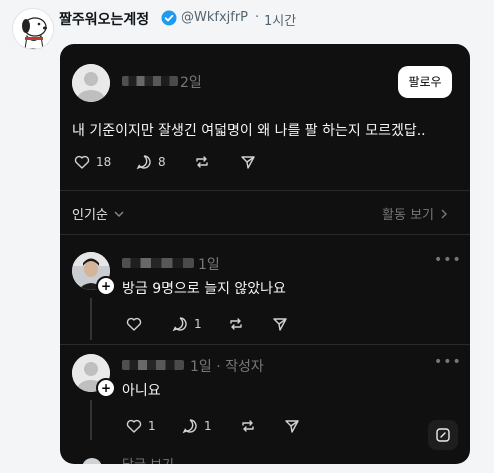  What do you see at coordinates (148, 459) in the screenshot?
I see `view-replies-label: 답글 보기` at bounding box center [148, 459].